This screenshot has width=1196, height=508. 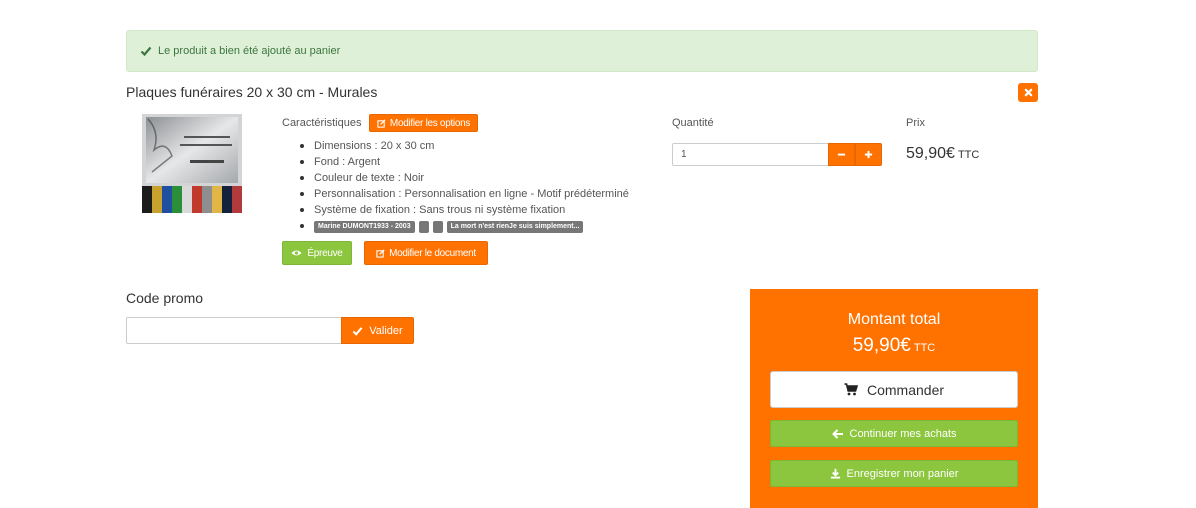 I want to click on success-alert: Le produit a bien été ajouté au panier, so click(x=582, y=51).